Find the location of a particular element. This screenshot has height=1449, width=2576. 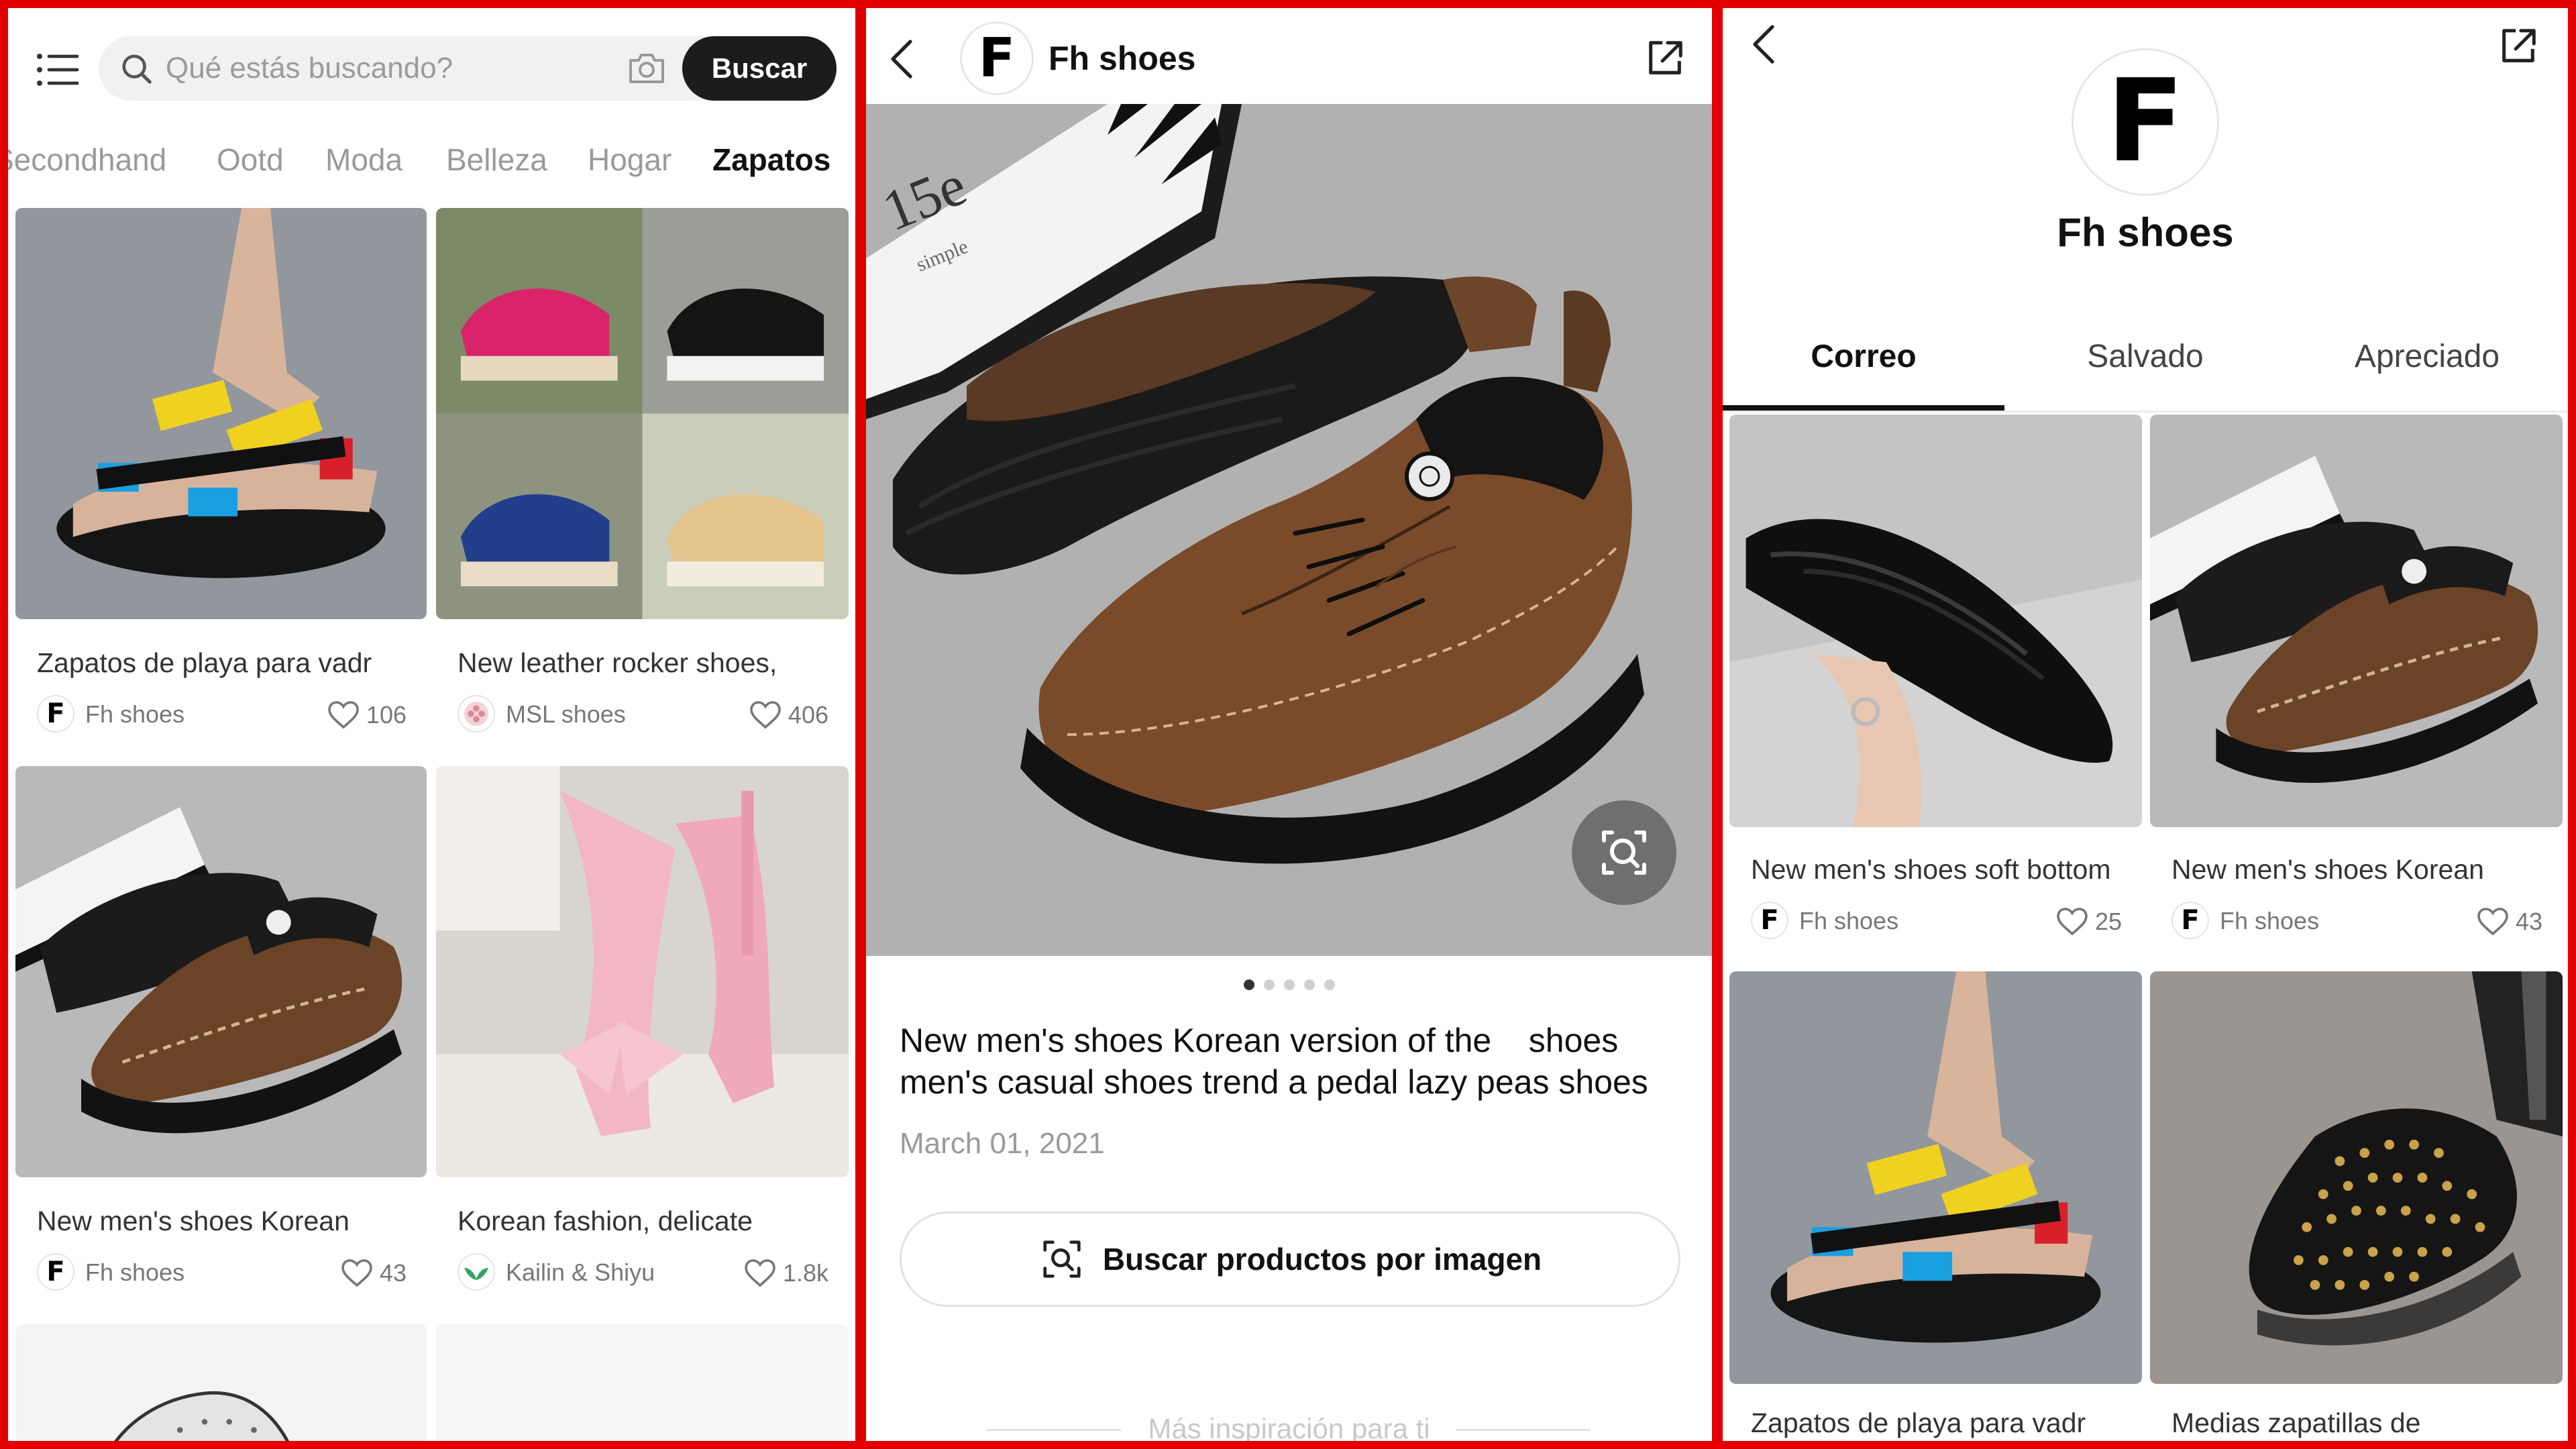

post-card: New leather rocker shoes, MSL shoes 406 is located at coordinates (642, 481).